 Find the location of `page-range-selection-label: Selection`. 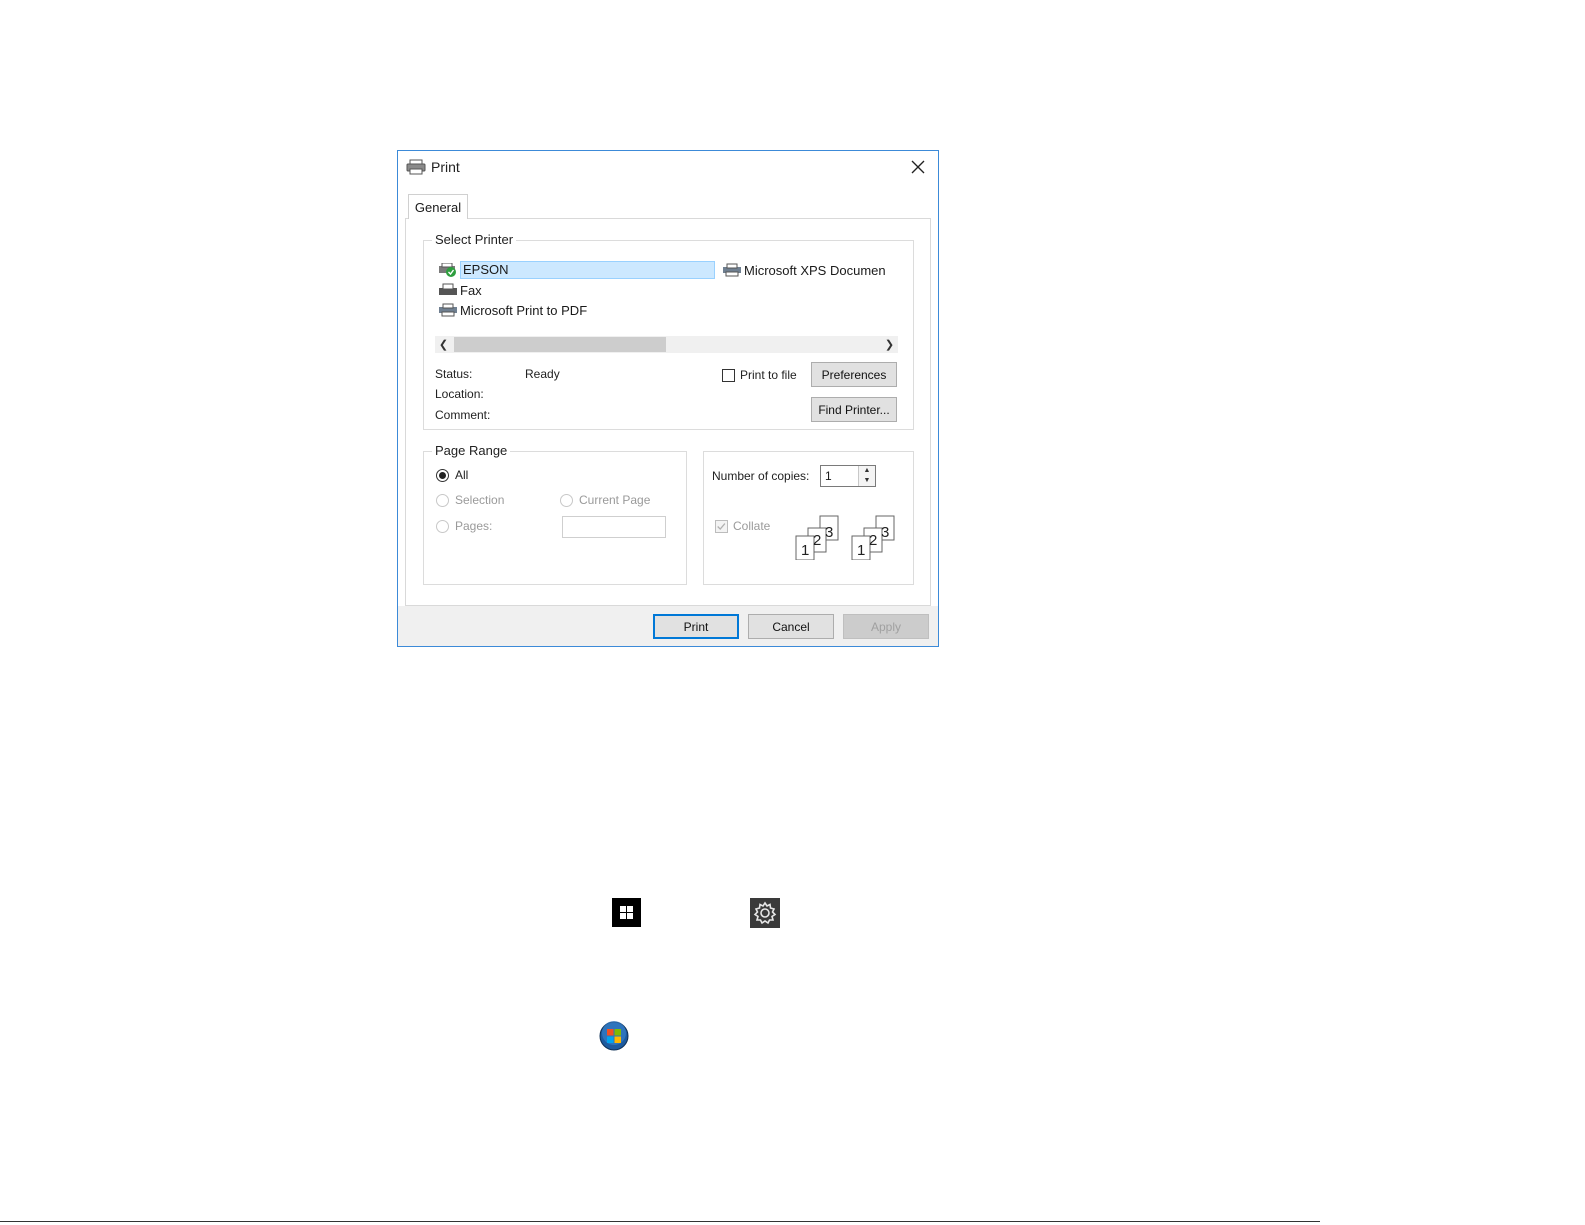

page-range-selection-label: Selection is located at coordinates (479, 500).